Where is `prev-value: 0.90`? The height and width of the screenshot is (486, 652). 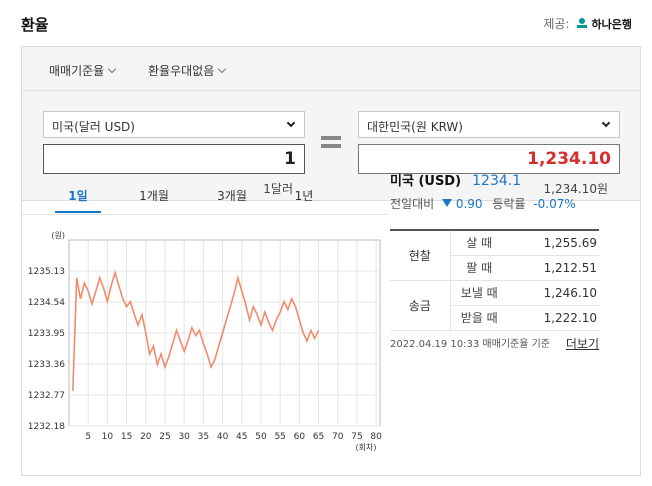
prev-value: 0.90 is located at coordinates (469, 204).